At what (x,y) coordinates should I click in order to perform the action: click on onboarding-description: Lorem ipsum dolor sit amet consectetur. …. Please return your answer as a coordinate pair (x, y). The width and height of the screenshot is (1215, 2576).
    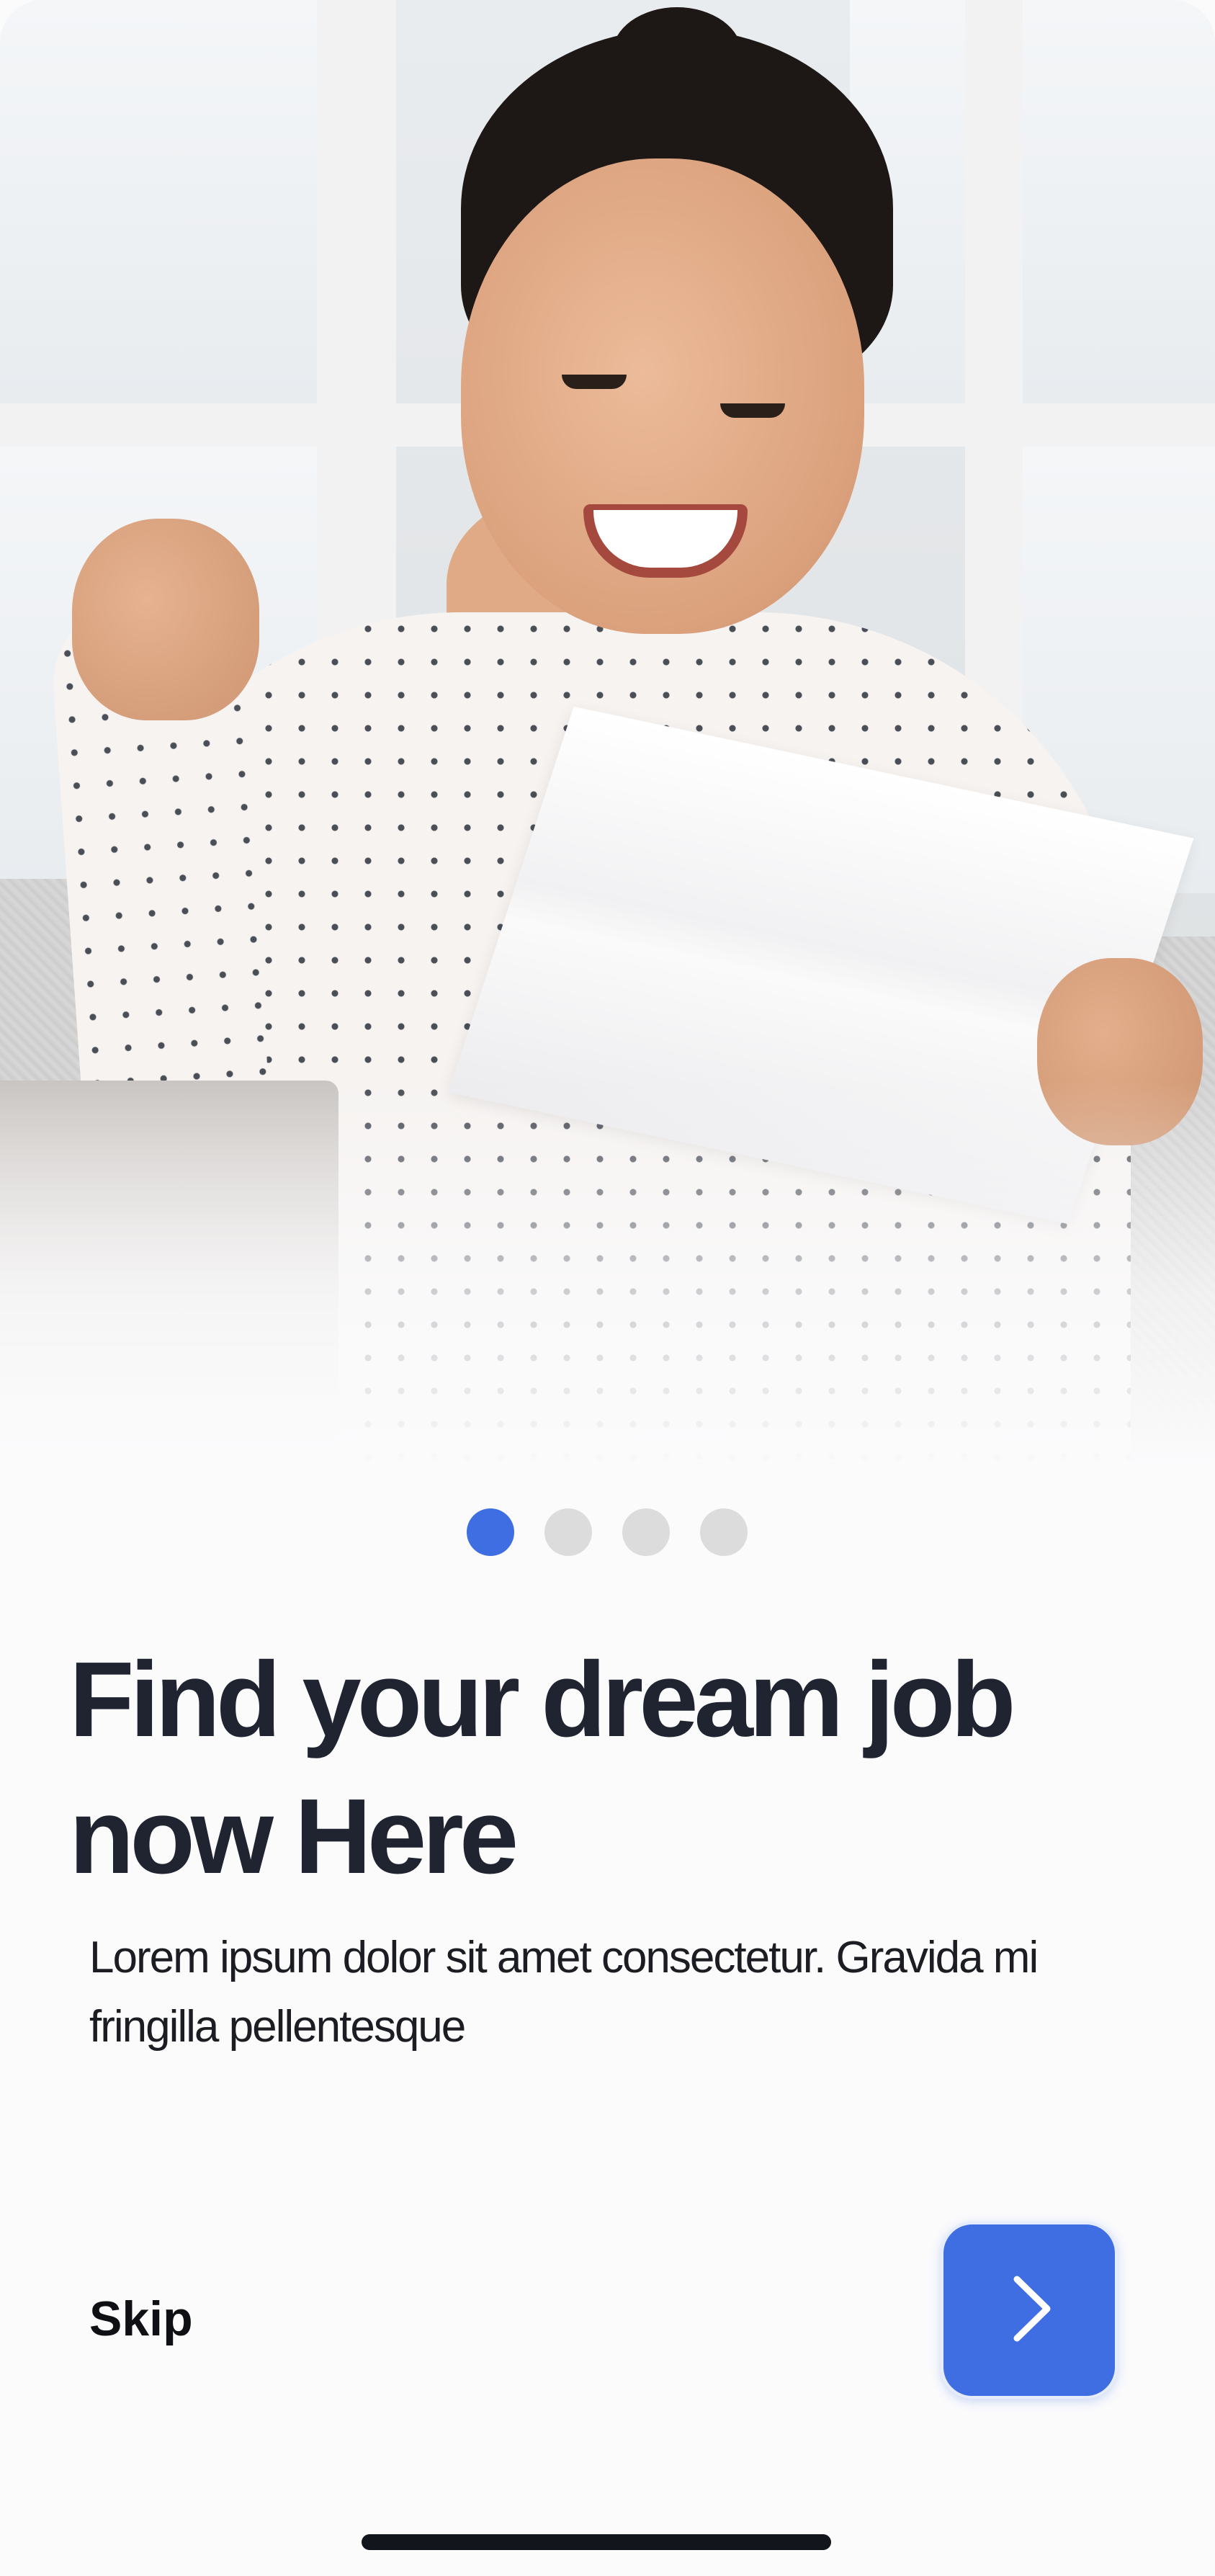
    Looking at the image, I should click on (564, 1992).